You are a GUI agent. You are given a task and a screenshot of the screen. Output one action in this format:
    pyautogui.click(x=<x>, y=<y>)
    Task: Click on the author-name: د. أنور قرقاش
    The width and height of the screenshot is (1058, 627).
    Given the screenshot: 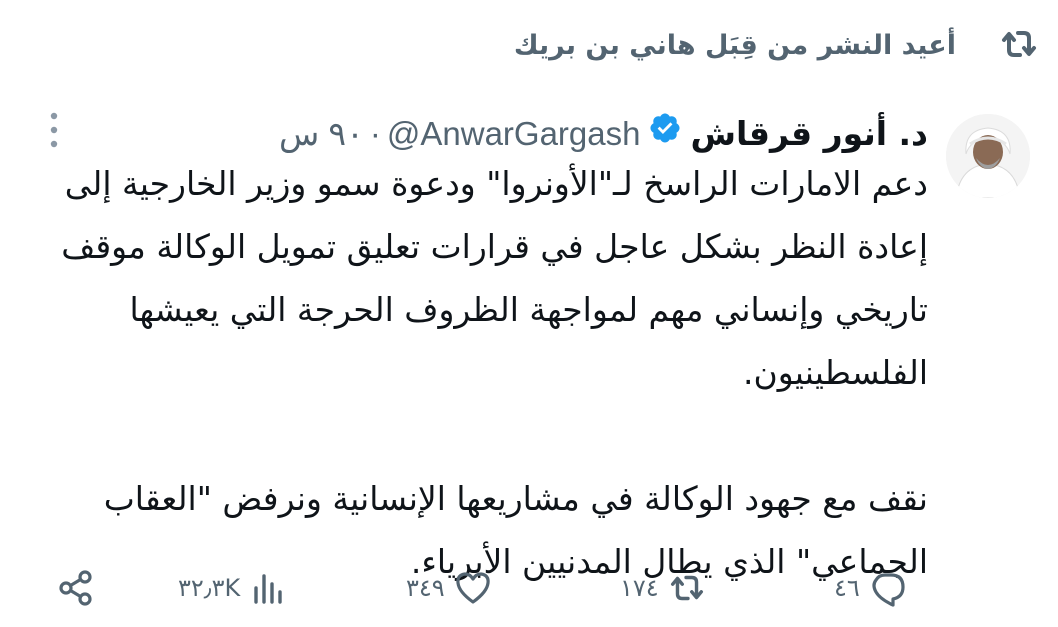 What is the action you would take?
    pyautogui.click(x=809, y=134)
    